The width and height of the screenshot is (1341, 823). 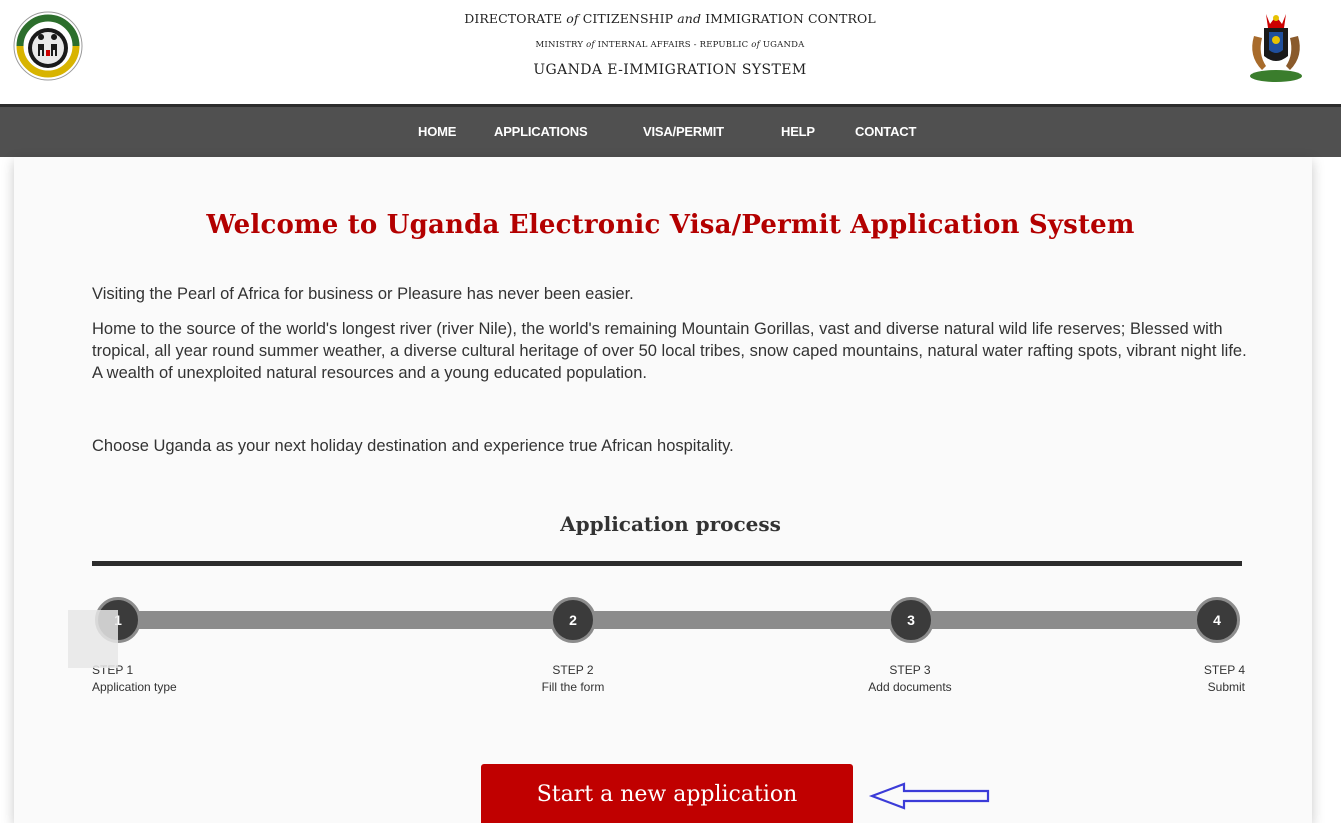 What do you see at coordinates (885, 131) in the screenshot?
I see `nav-contact: CONTACT` at bounding box center [885, 131].